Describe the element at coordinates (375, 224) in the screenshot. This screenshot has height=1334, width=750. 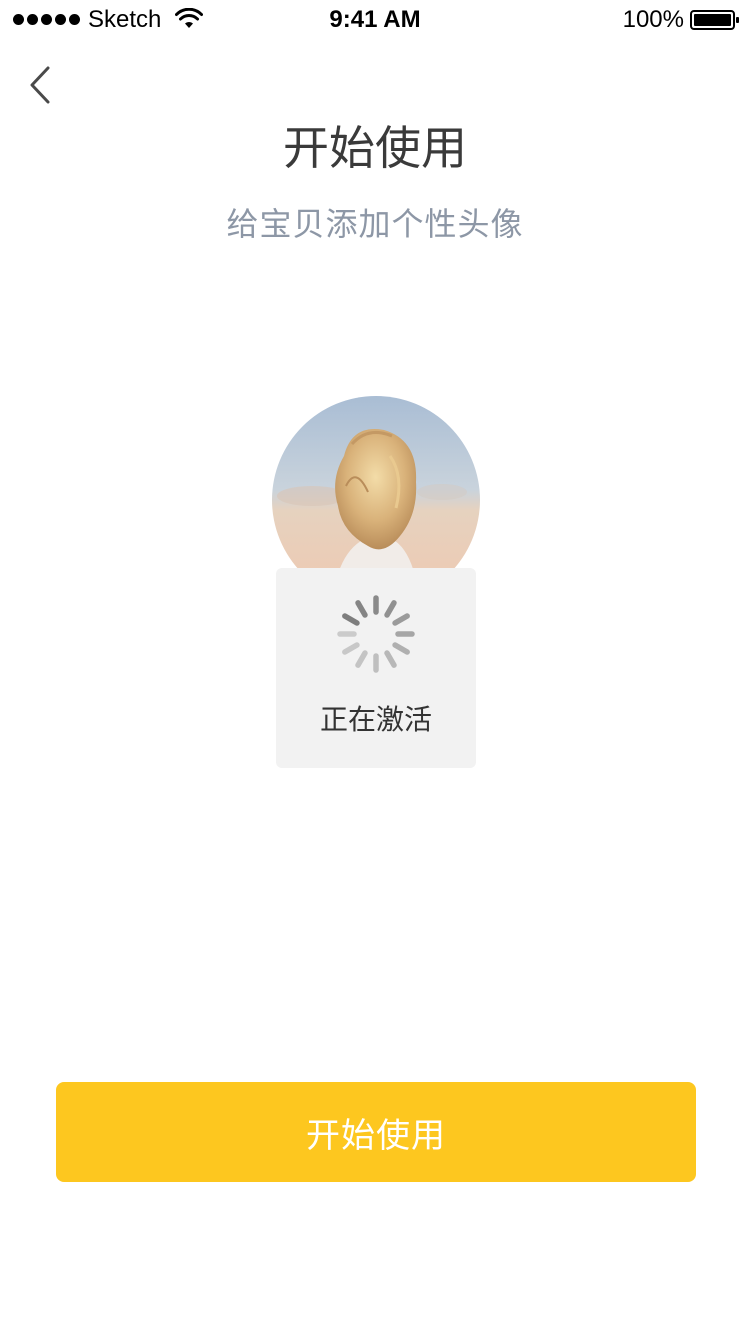
I see `page-subtitle: 给宝贝添加个性头像` at that location.